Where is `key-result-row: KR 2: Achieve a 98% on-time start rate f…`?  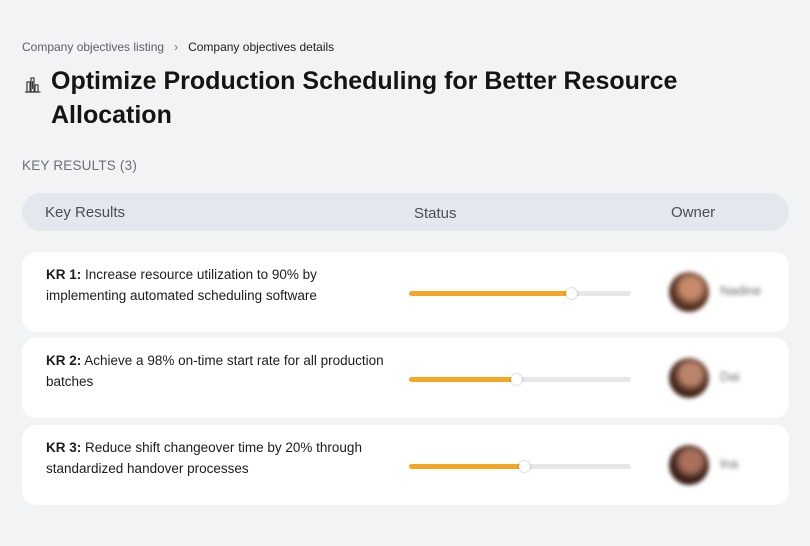 key-result-row: KR 2: Achieve a 98% on-time start rate f… is located at coordinates (405, 378).